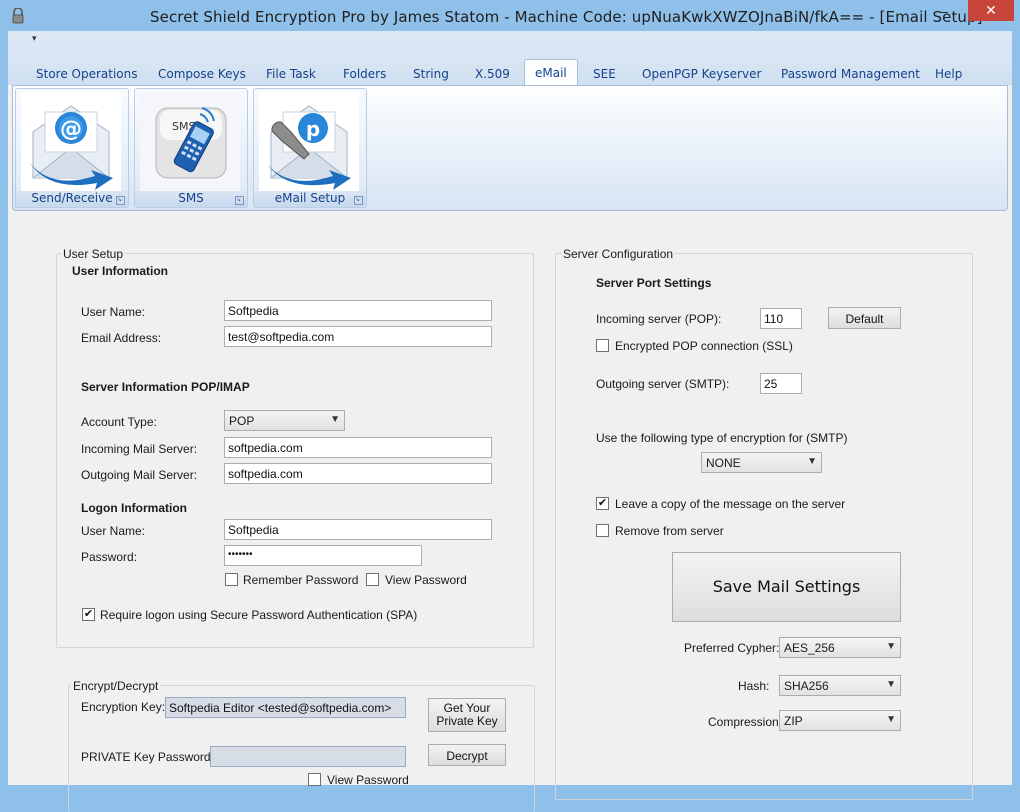 This screenshot has height=812, width=1020. Describe the element at coordinates (368, 780) in the screenshot. I see `encrypt-view-password-label: View Password` at that location.